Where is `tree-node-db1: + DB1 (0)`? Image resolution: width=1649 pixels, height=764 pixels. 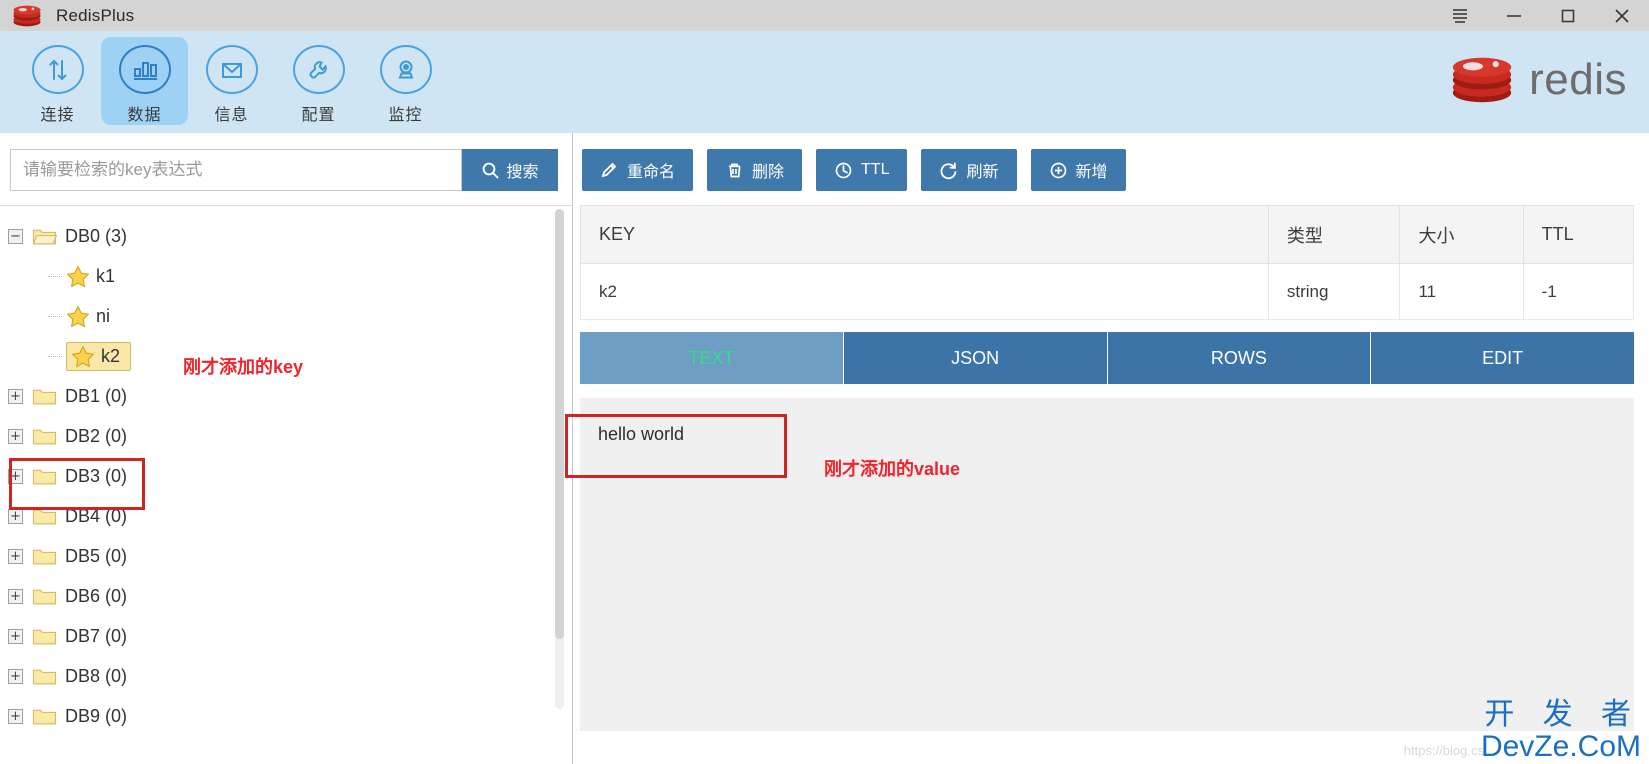 tree-node-db1: + DB1 (0) is located at coordinates (290, 396).